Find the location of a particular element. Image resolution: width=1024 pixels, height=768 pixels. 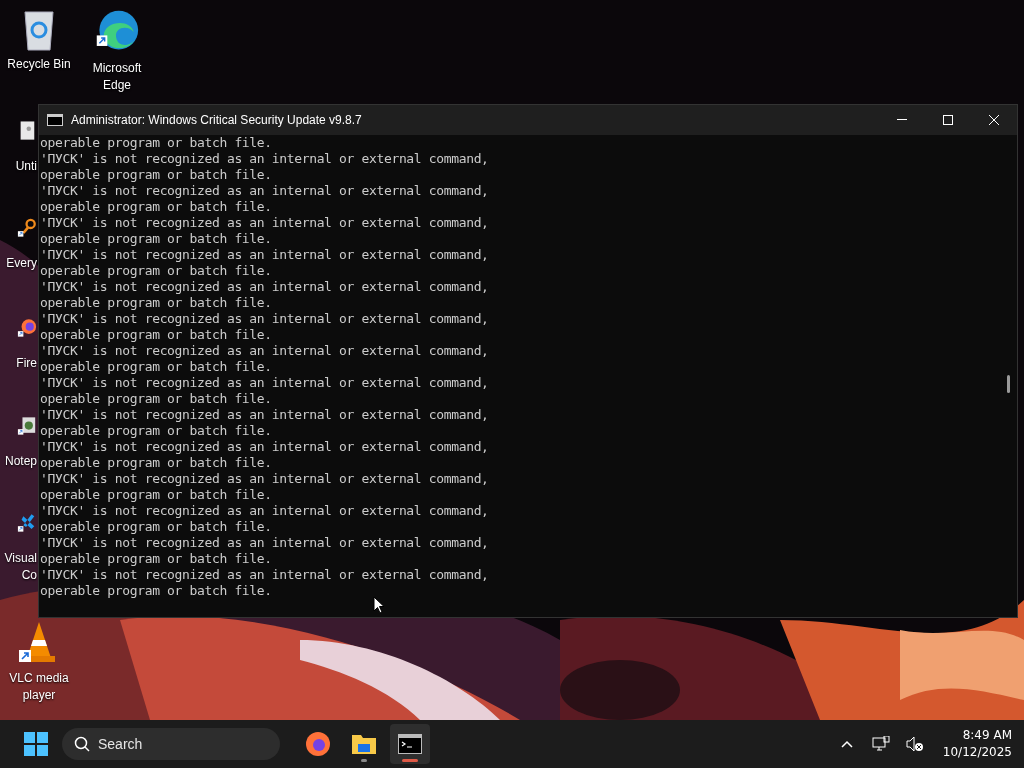

folder-icon is located at coordinates (364, 744).